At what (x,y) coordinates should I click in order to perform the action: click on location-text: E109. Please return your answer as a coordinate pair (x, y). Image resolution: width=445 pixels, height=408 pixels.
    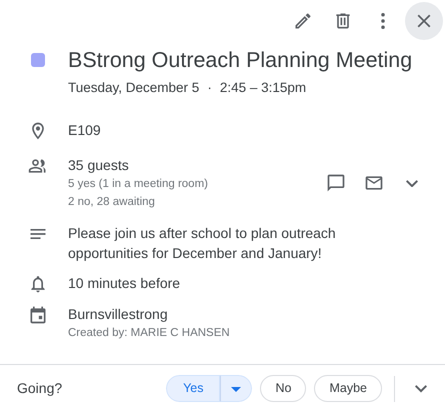
    Looking at the image, I should click on (85, 130).